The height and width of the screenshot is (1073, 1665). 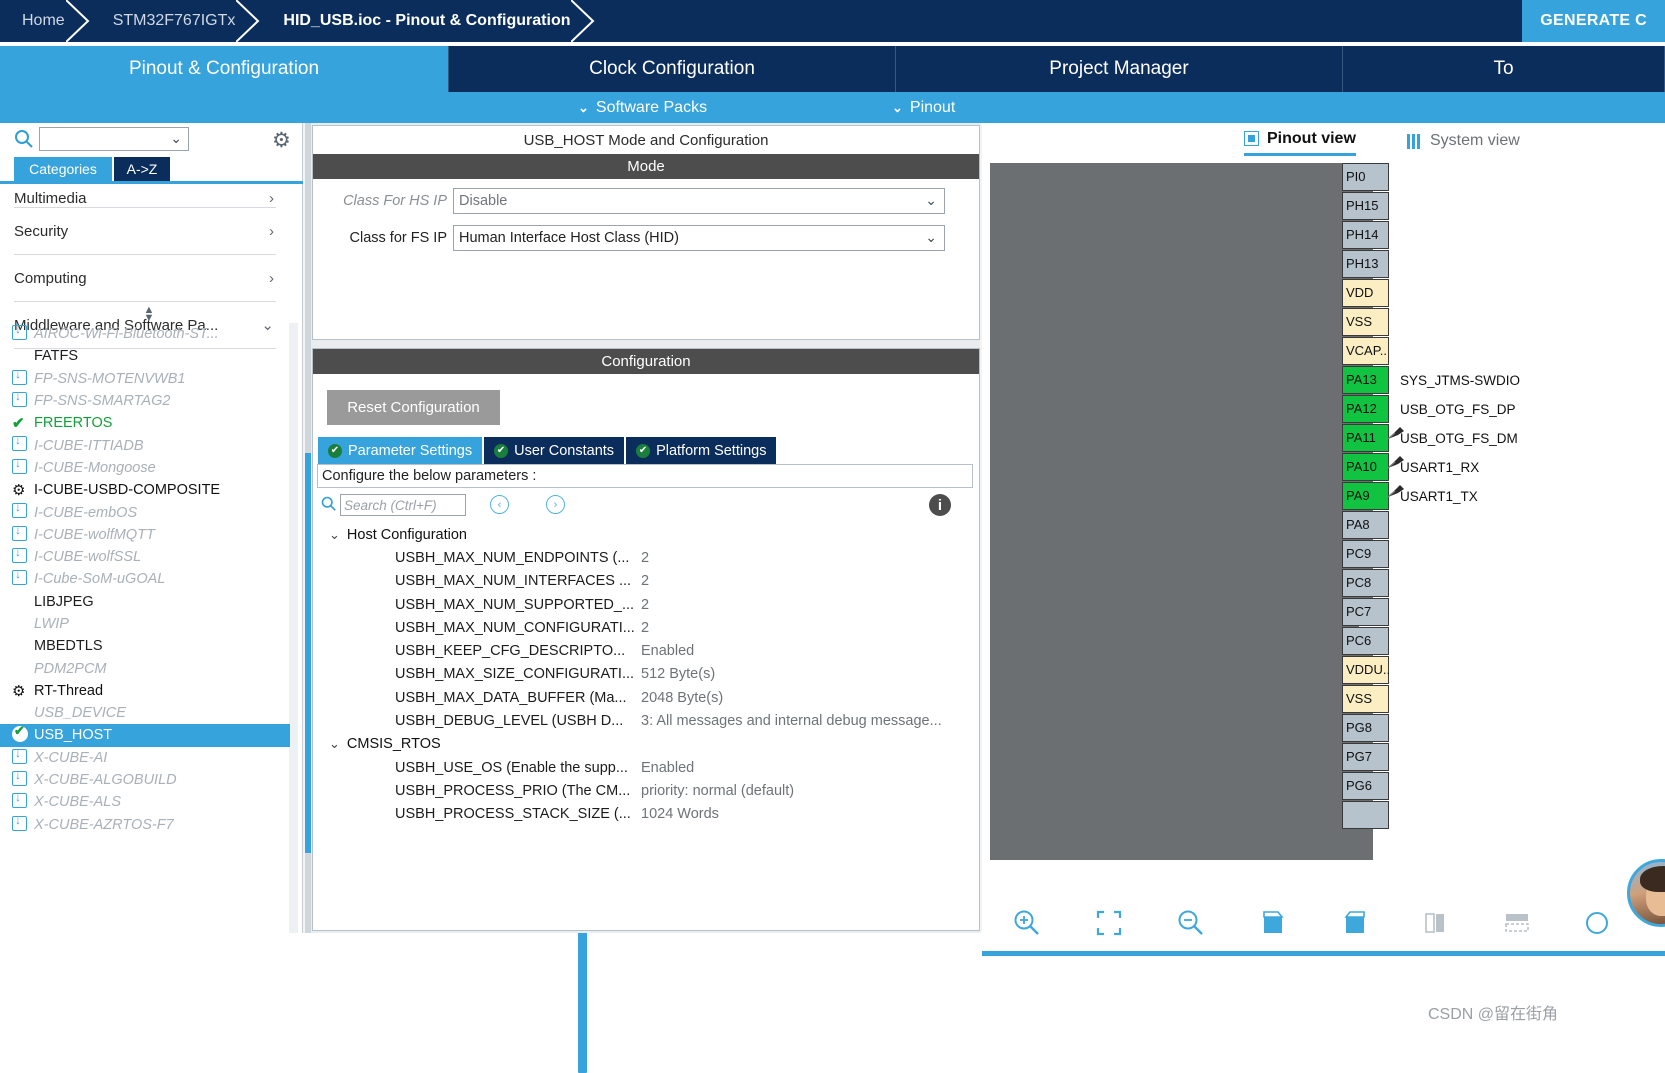 I want to click on chevron-right-circle-icon: ›, so click(x=555, y=504).